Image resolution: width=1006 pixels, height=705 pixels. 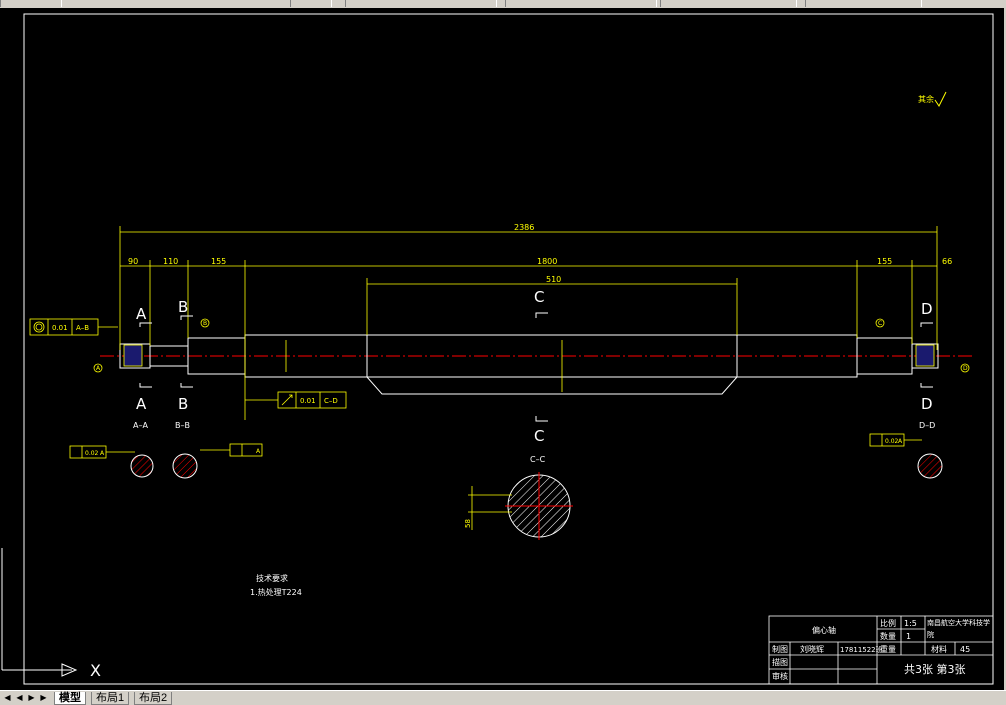 I want to click on tb-qty-value: 1, so click(x=908, y=636).